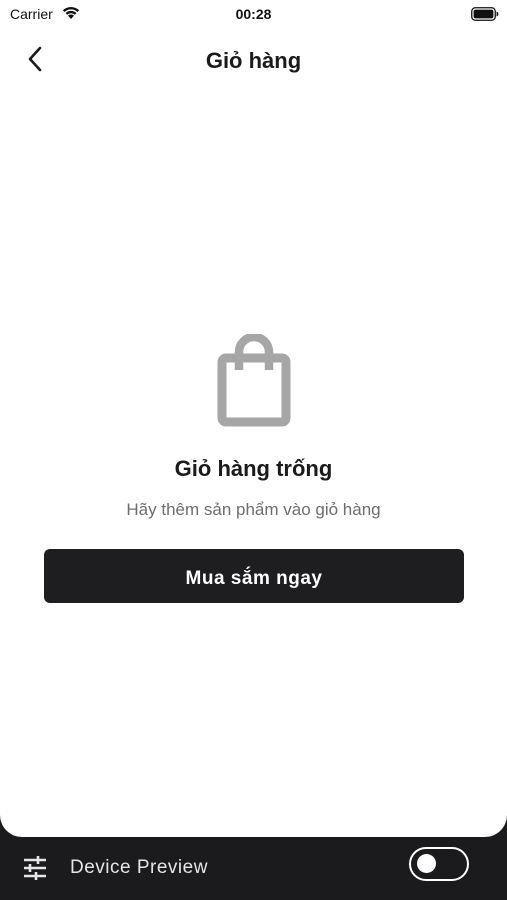 The width and height of the screenshot is (507, 900). I want to click on shop-now-button: Mua sắm ngay, so click(254, 576).